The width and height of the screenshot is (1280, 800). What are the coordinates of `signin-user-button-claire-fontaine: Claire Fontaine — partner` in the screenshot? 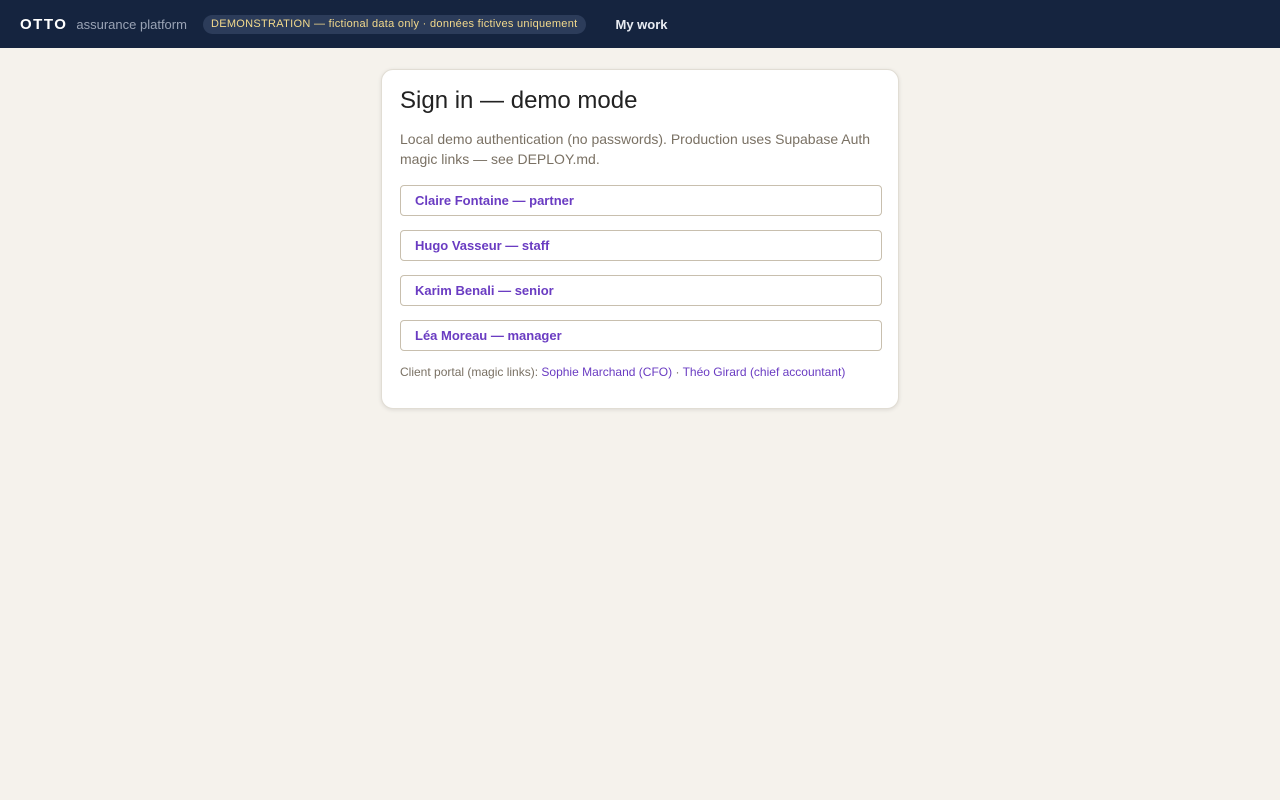 It's located at (641, 200).